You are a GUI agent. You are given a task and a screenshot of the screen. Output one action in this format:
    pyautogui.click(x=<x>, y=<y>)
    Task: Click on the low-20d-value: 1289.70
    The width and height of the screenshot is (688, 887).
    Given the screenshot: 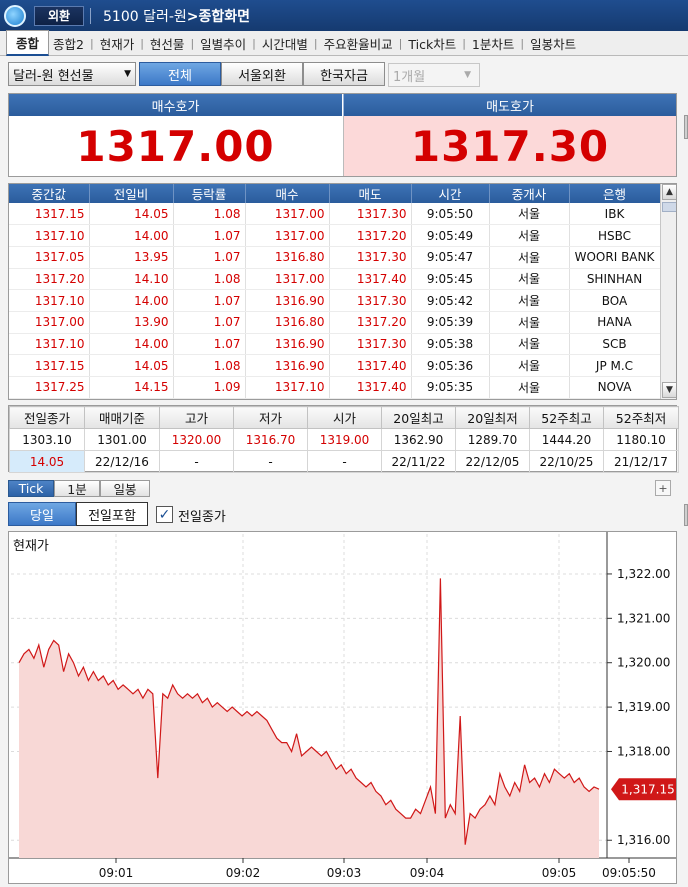 What is the action you would take?
    pyautogui.click(x=492, y=439)
    